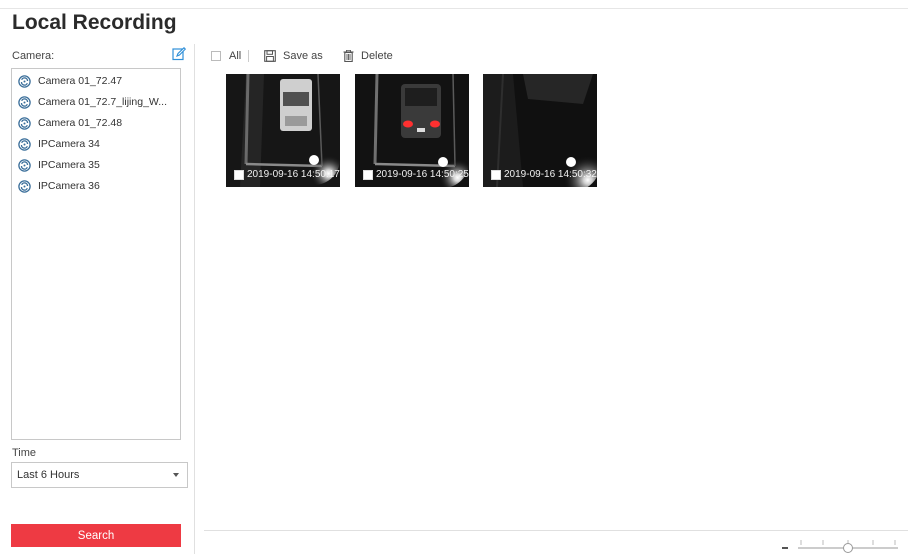 This screenshot has height=554, width=908. Describe the element at coordinates (293, 174) in the screenshot. I see `thumbnail-timestamp: 2019-09-16 14:50:17` at that location.